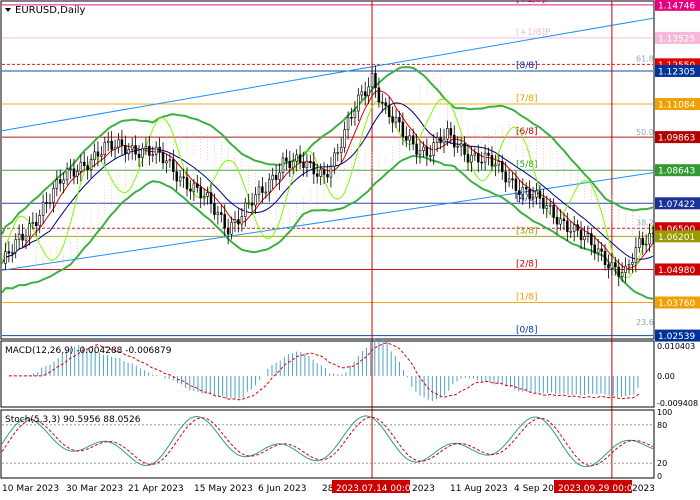  I want to click on date-label: 2023.09.29 00:00, so click(598, 489).